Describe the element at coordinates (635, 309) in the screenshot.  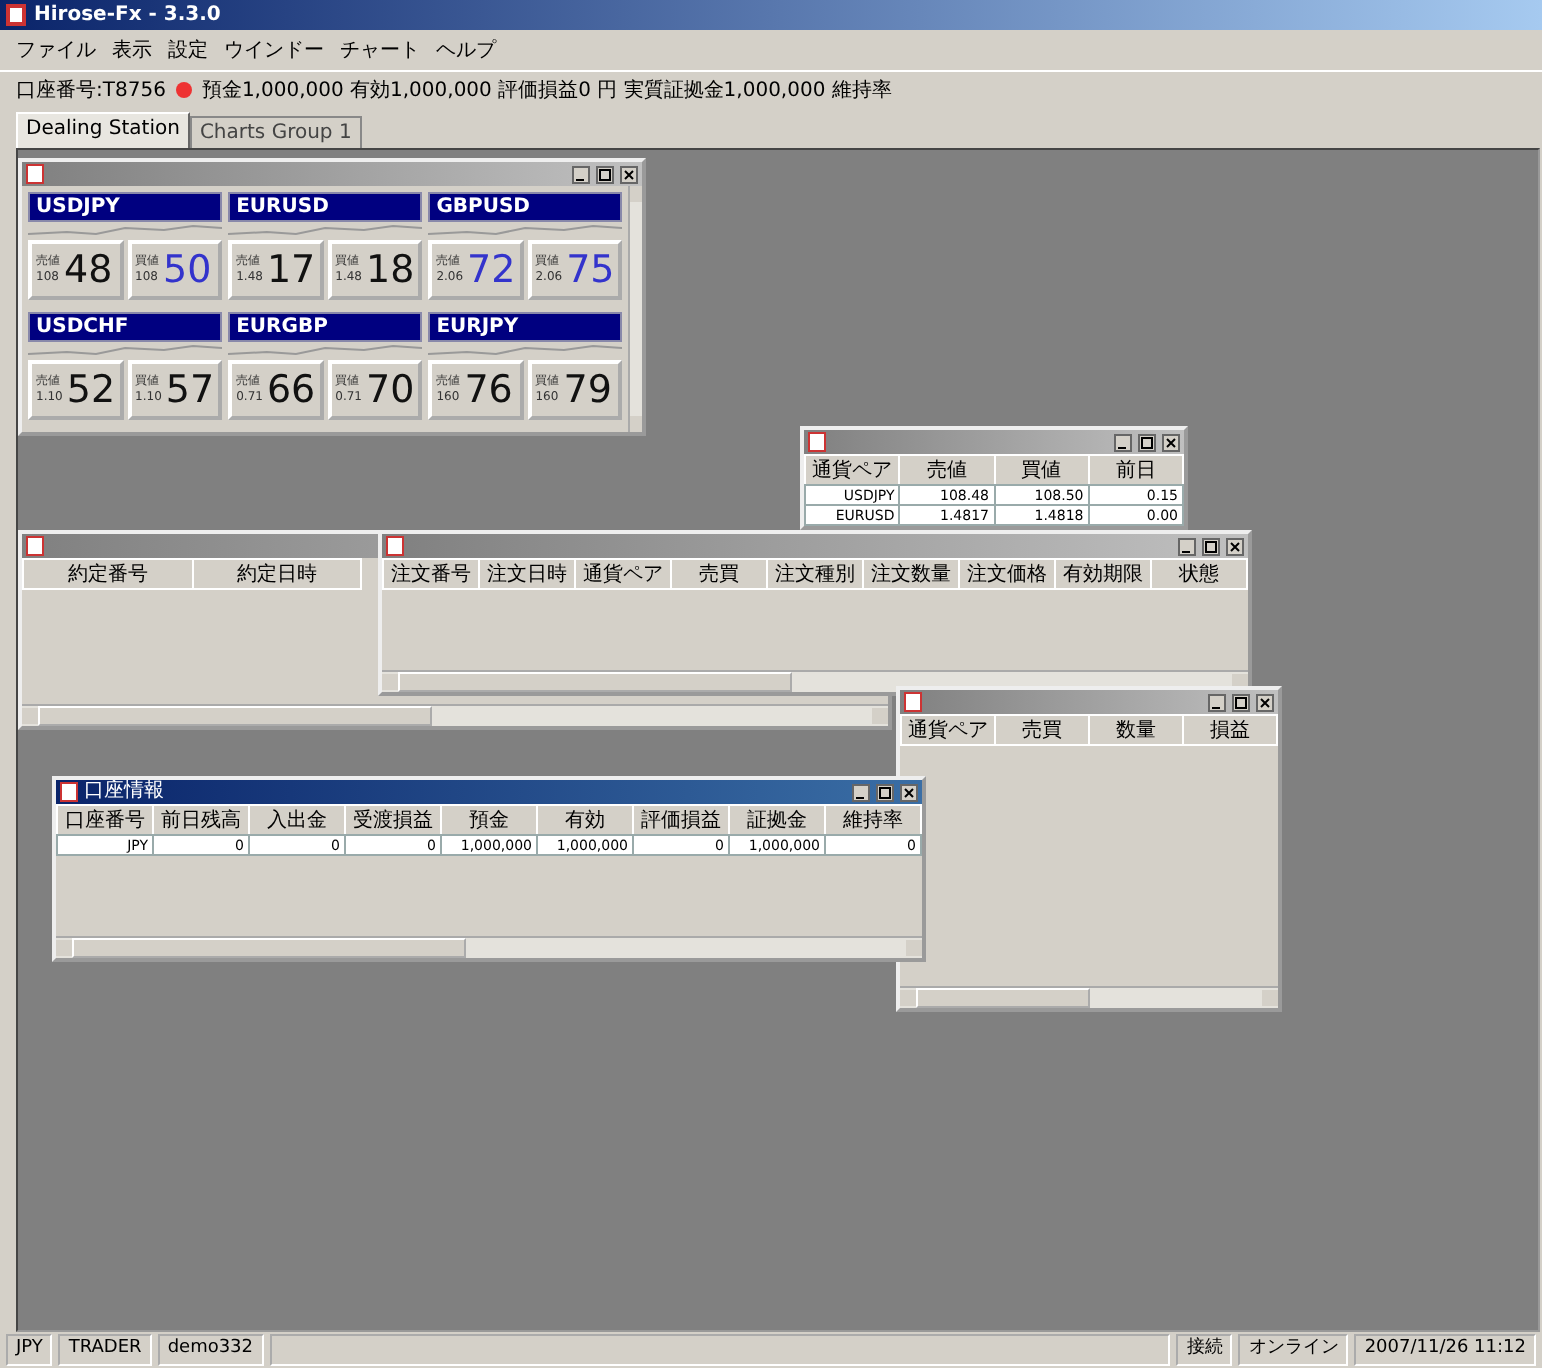
I see `vertical-scrollbar` at that location.